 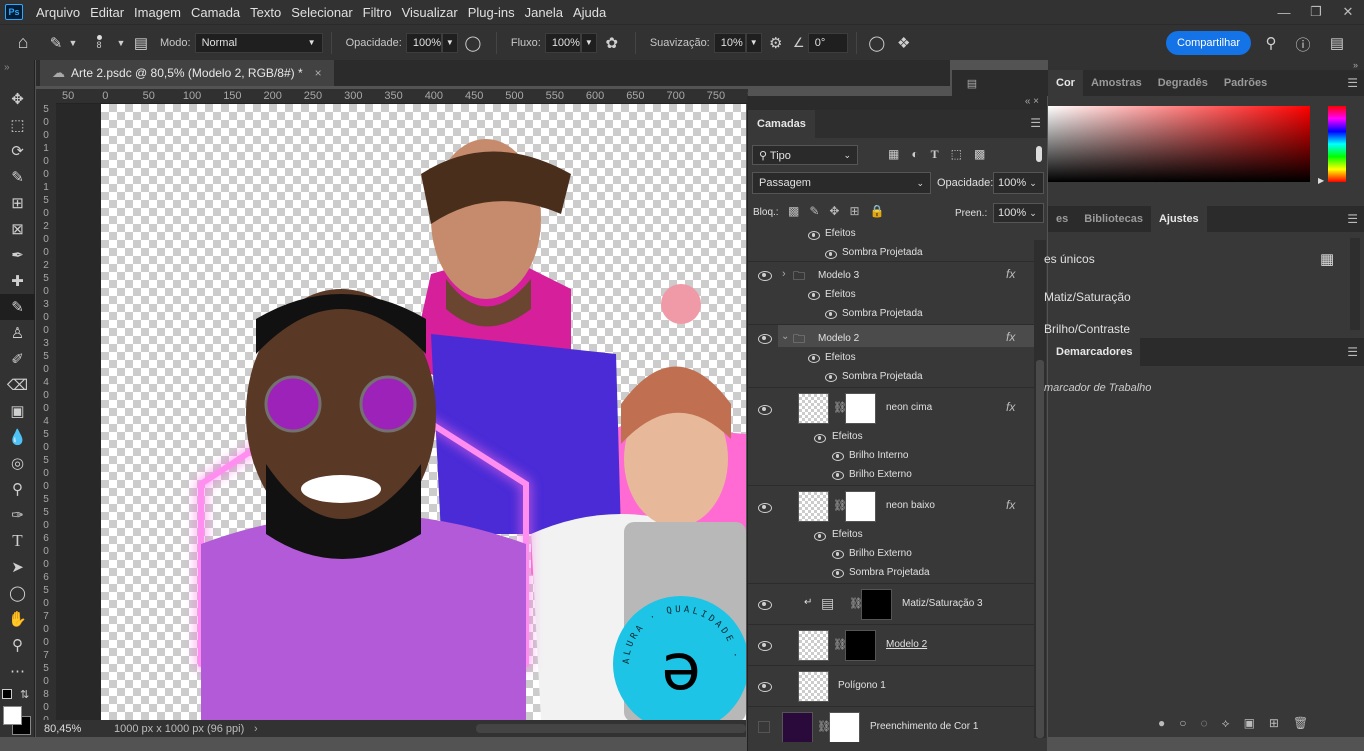 What do you see at coordinates (1300, 723) in the screenshot?
I see `trash-icon: 🗑` at bounding box center [1300, 723].